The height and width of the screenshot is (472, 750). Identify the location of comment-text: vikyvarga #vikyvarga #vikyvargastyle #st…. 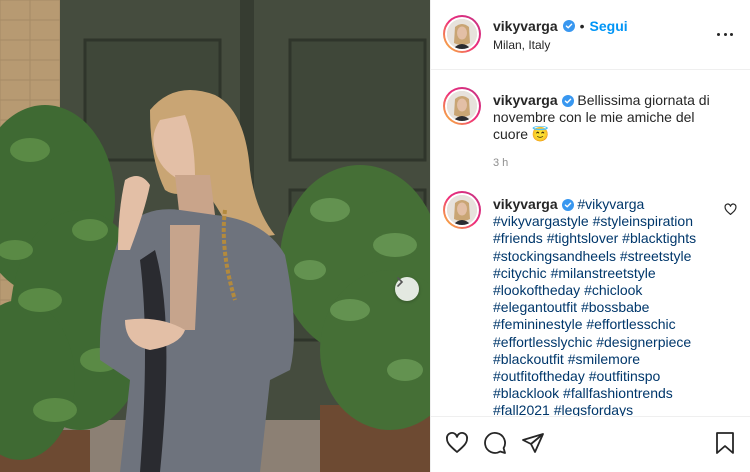
(609, 306).